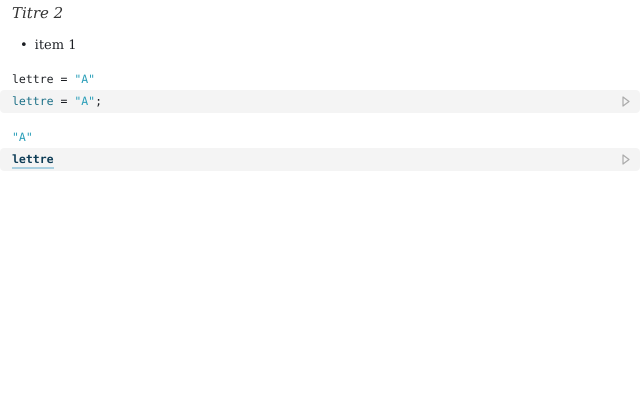  I want to click on code-editor: lettre, so click(320, 159).